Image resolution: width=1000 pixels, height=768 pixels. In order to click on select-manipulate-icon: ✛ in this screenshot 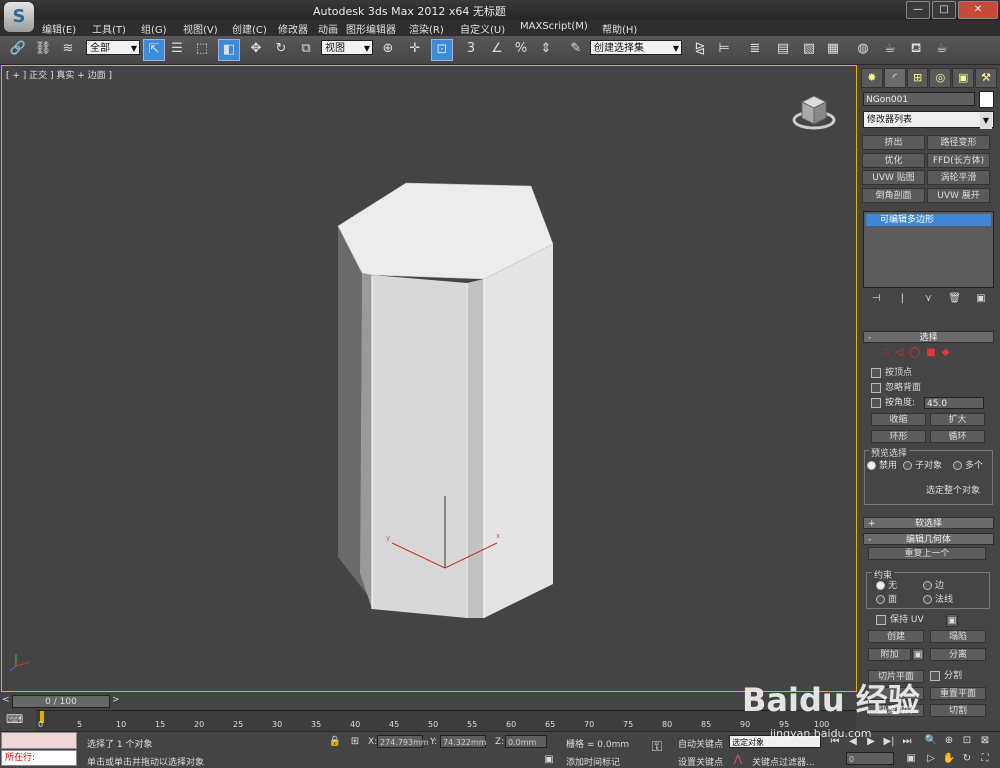, I will do `click(415, 49)`.